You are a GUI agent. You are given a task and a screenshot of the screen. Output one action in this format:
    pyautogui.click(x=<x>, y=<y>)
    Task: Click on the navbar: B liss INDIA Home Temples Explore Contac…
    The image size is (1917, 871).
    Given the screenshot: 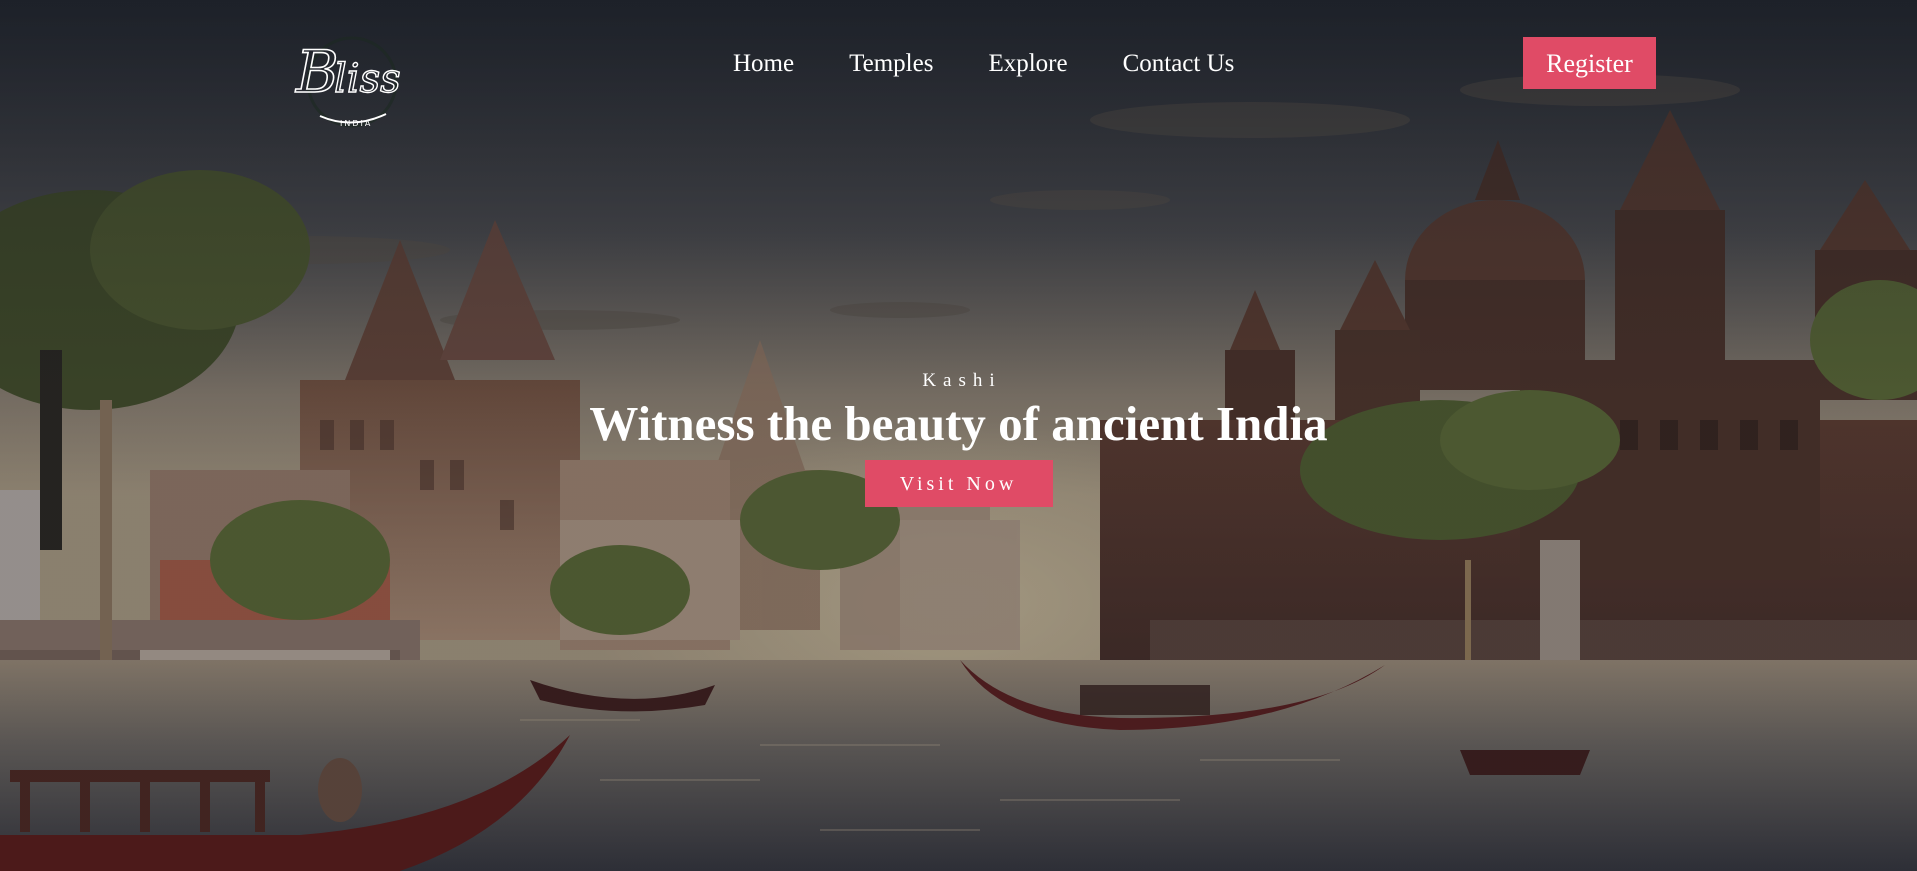 What is the action you would take?
    pyautogui.click(x=958, y=64)
    